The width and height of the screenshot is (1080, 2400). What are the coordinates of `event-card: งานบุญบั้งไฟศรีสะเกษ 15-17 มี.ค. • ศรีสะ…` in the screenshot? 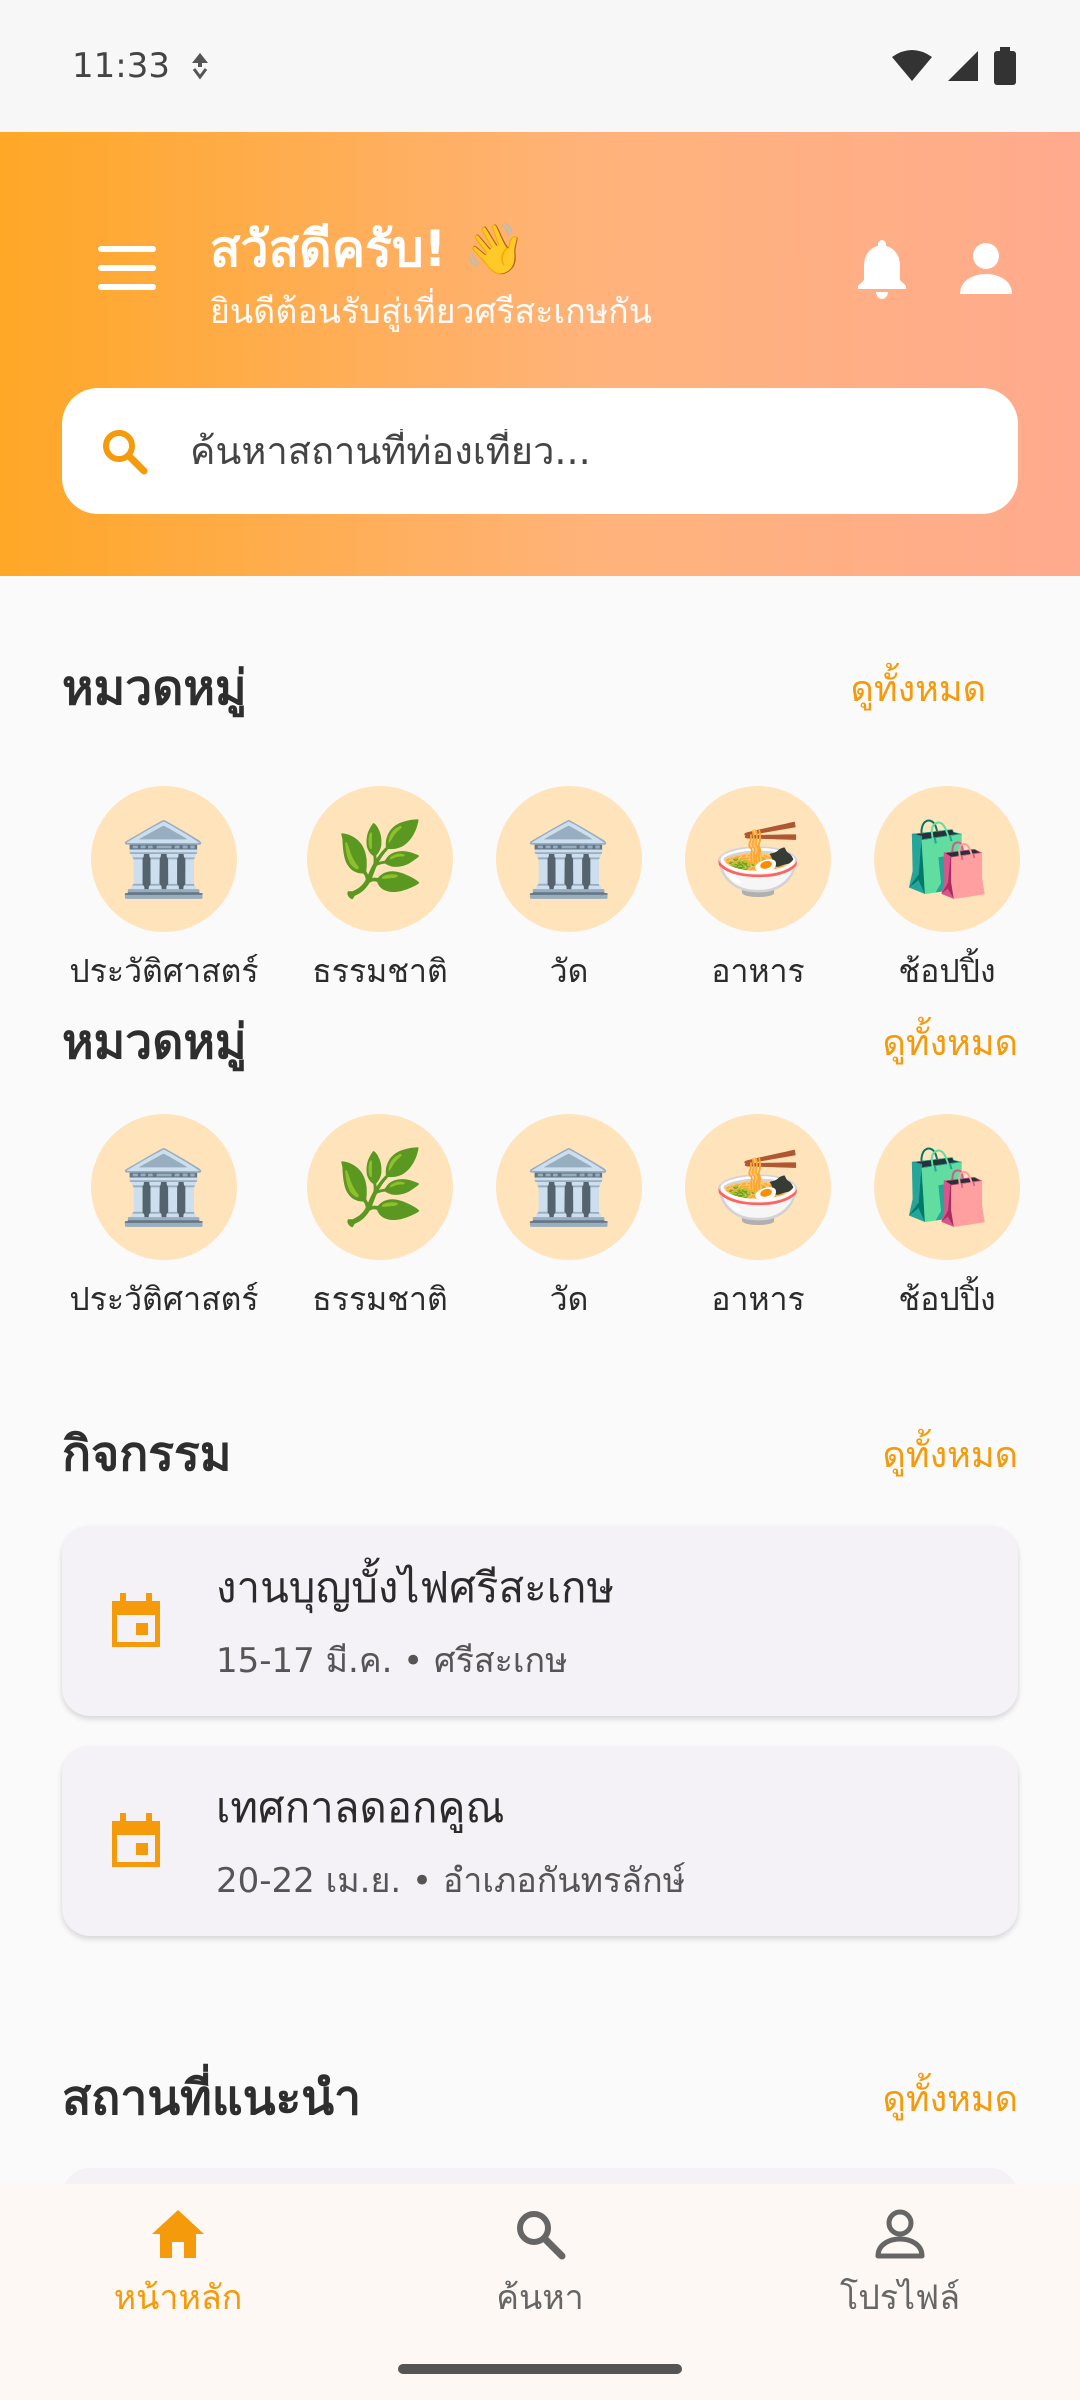 It's located at (540, 1621).